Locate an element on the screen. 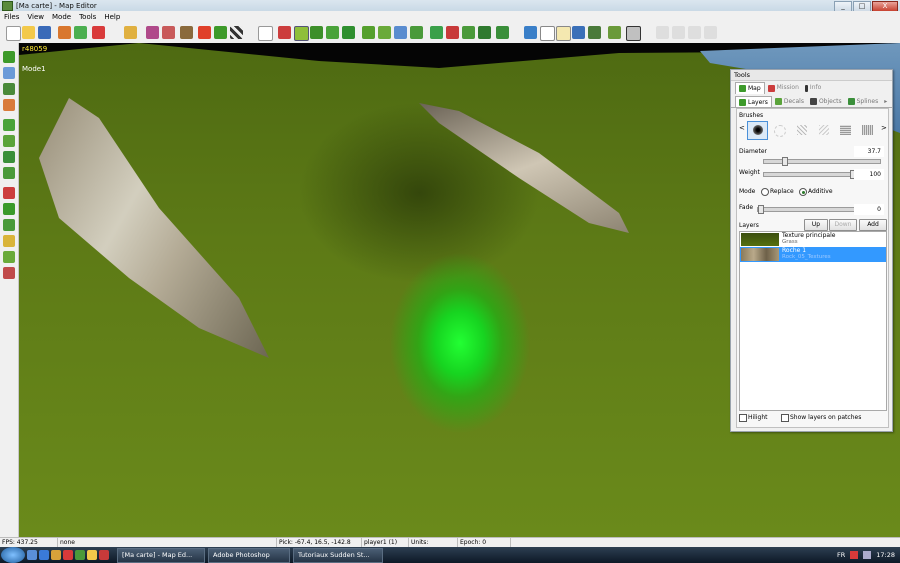  foliage-tool-icon is located at coordinates (9, 157).